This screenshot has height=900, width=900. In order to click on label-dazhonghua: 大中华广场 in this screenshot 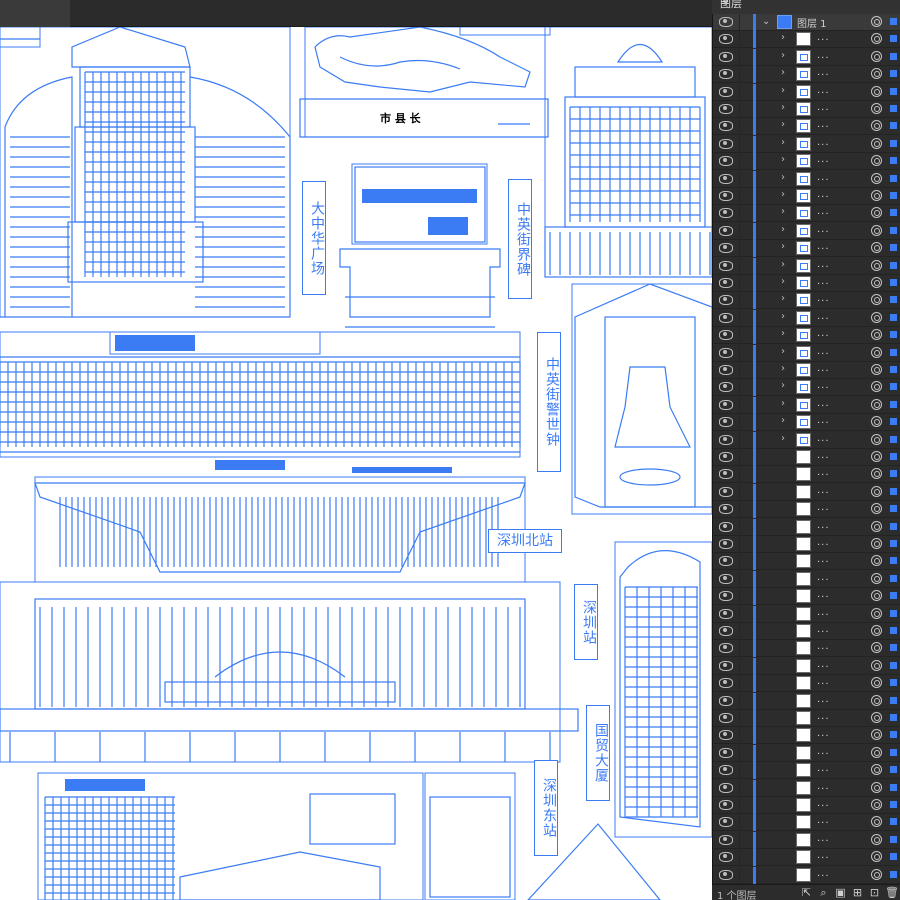, I will do `click(314, 238)`.